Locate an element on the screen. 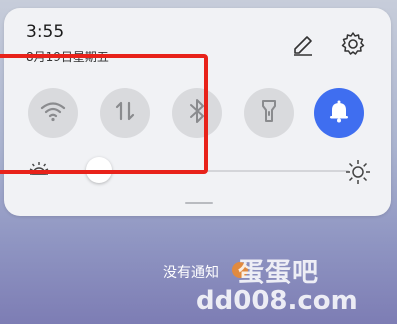 This screenshot has height=324, width=397. brightness-high-icon is located at coordinates (358, 174).